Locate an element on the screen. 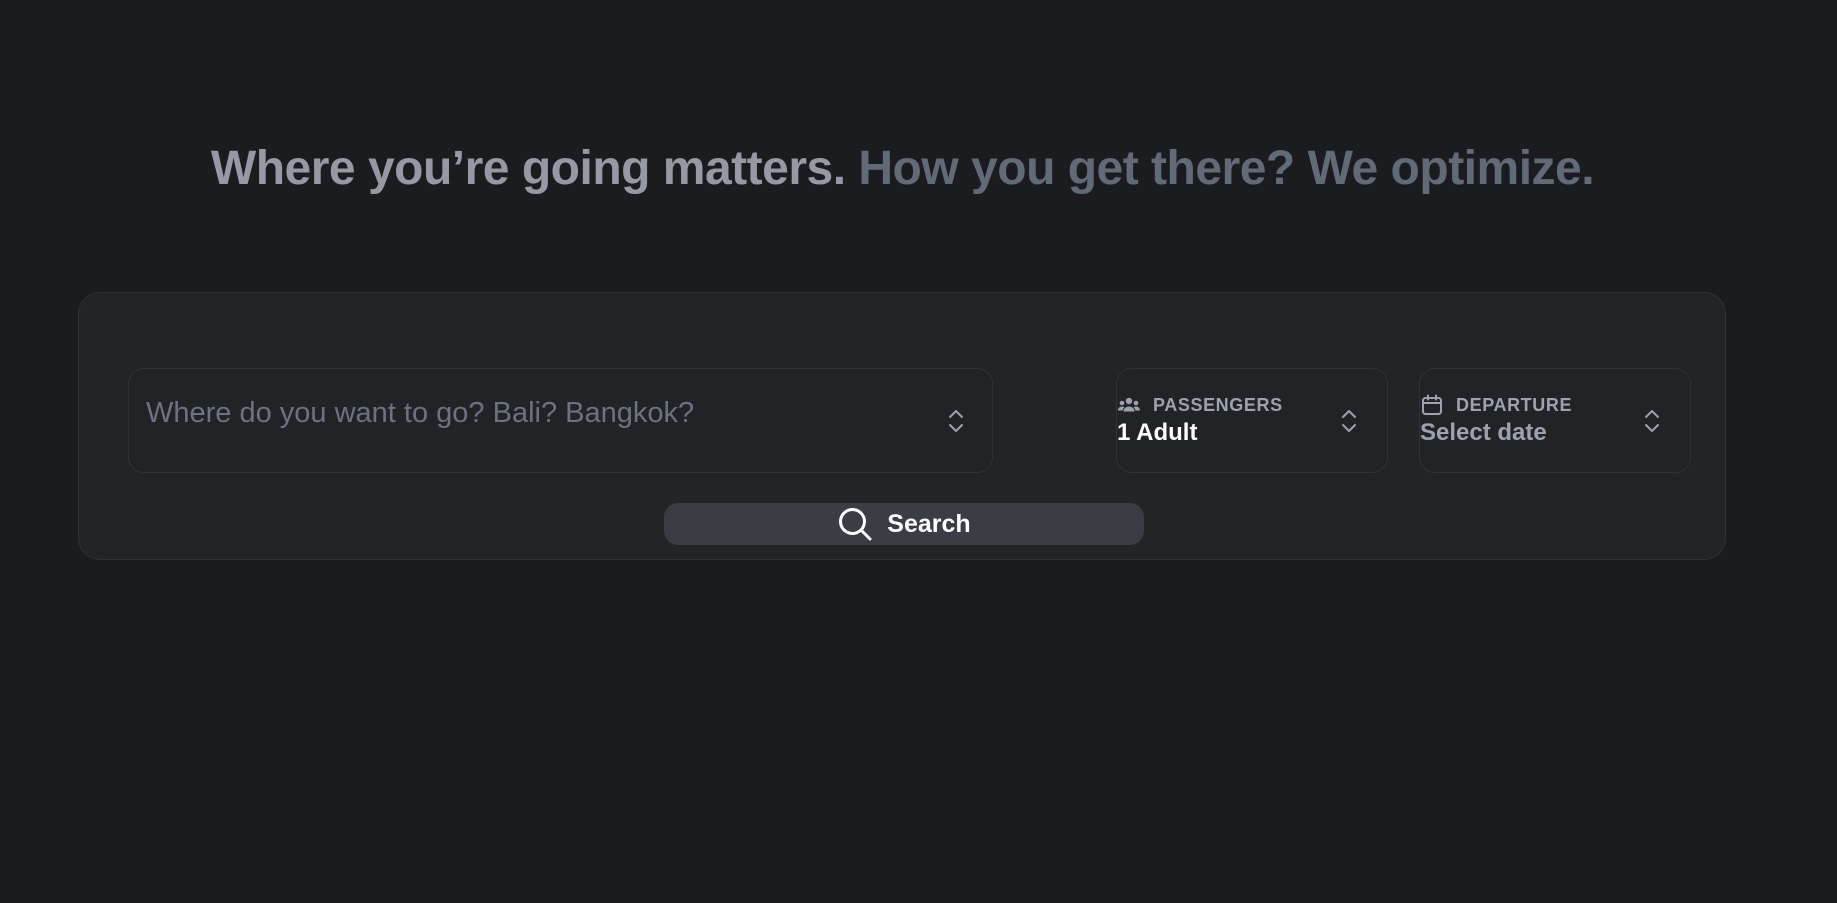 Image resolution: width=1837 pixels, height=903 pixels. users-icon is located at coordinates (1129, 404).